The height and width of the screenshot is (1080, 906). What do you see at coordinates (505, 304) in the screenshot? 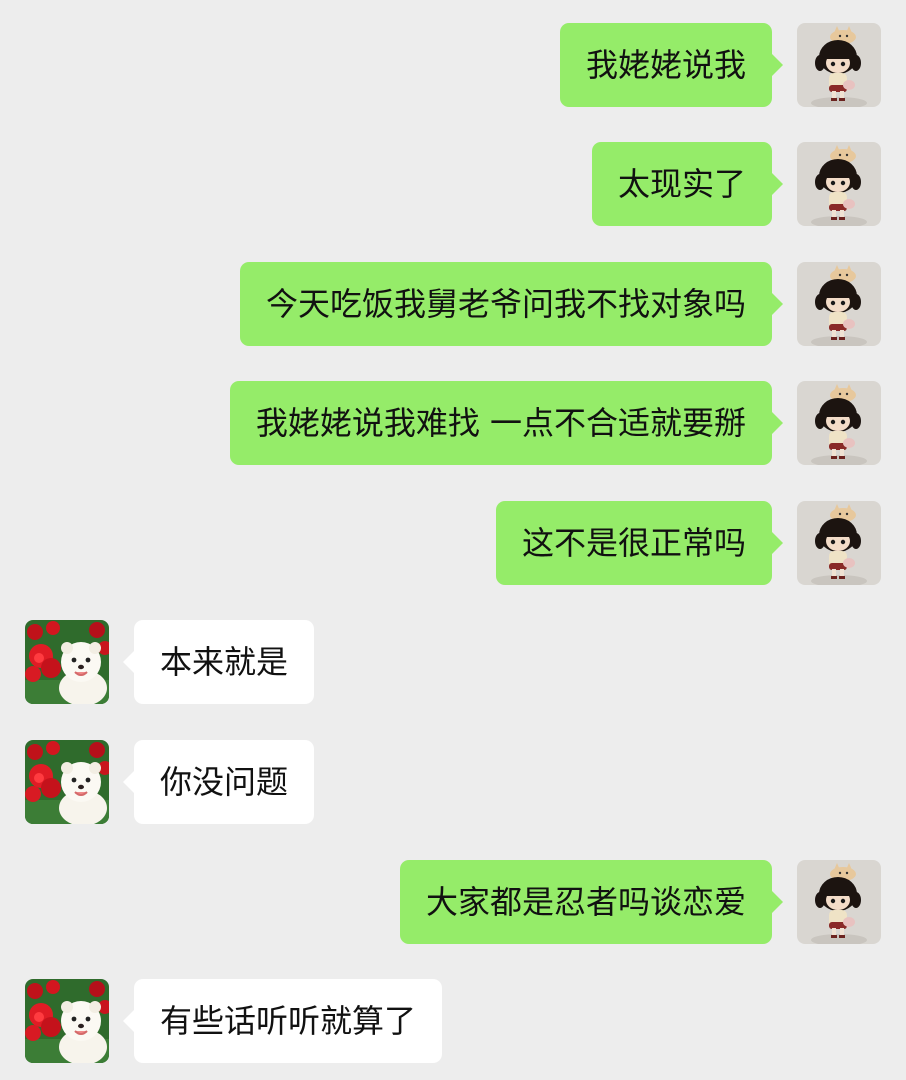
I see `message-text: 今天吃饭我舅老爷问我不找对象吗` at bounding box center [505, 304].